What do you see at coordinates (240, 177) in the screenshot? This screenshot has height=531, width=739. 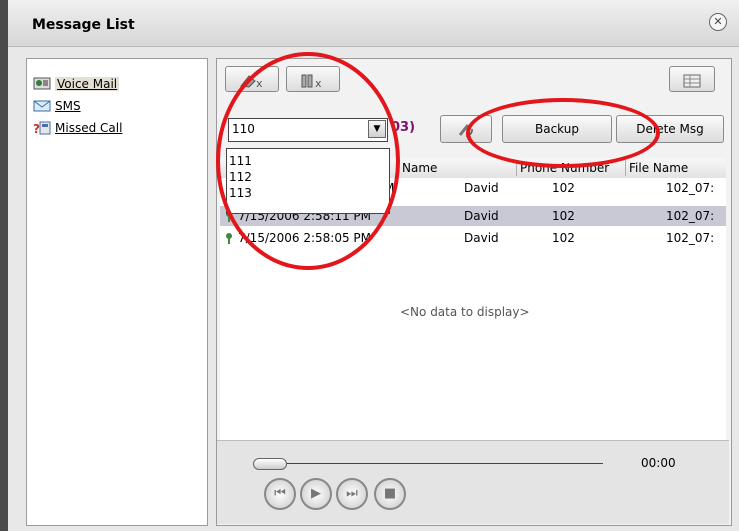 I see `dropdown-option: 112` at bounding box center [240, 177].